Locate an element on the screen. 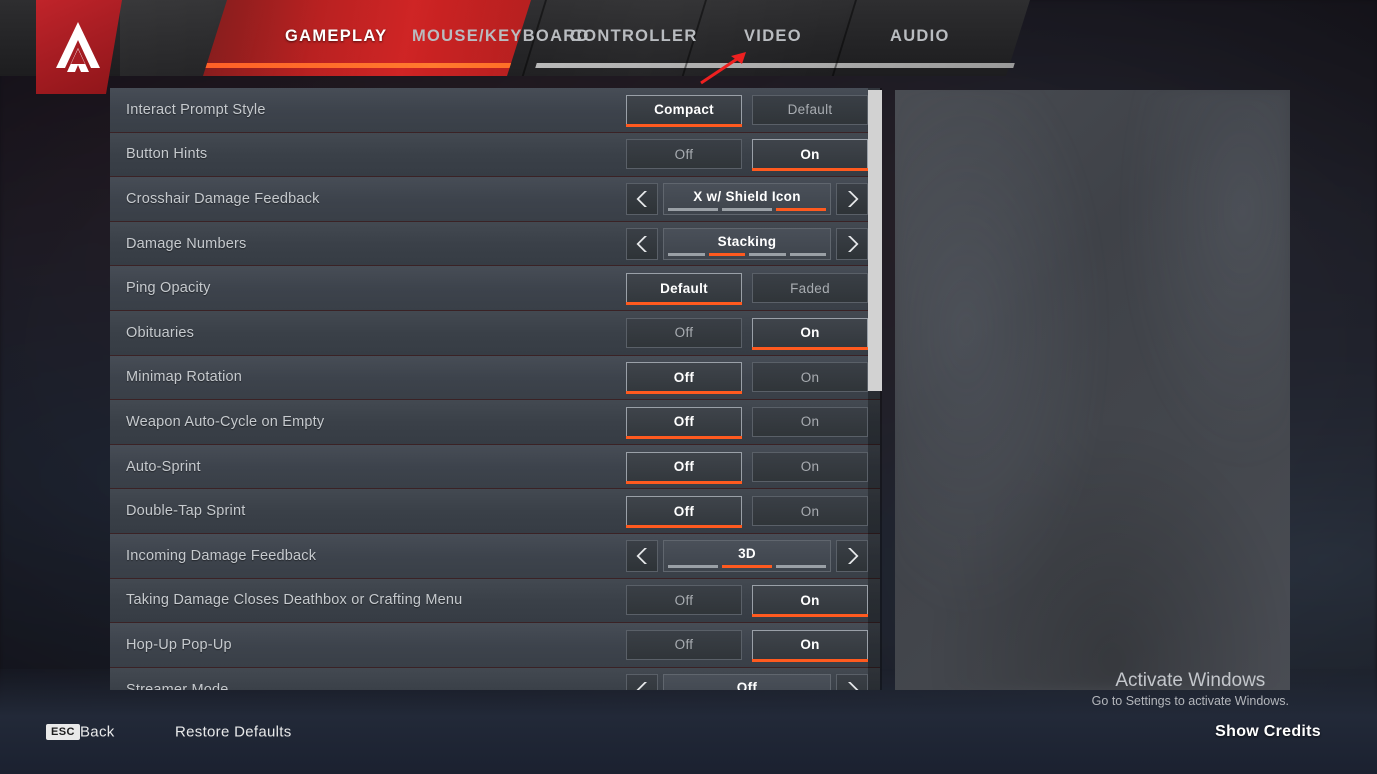 This screenshot has height=774, width=1377. setting-label: Auto-Sprint is located at coordinates (163, 466).